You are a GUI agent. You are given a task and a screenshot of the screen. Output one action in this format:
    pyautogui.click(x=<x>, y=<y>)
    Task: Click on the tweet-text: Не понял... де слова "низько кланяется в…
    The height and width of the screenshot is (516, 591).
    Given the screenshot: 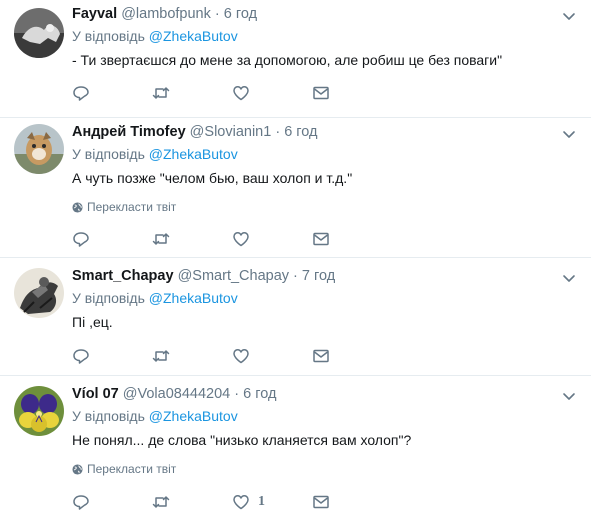 What is the action you would take?
    pyautogui.click(x=242, y=440)
    